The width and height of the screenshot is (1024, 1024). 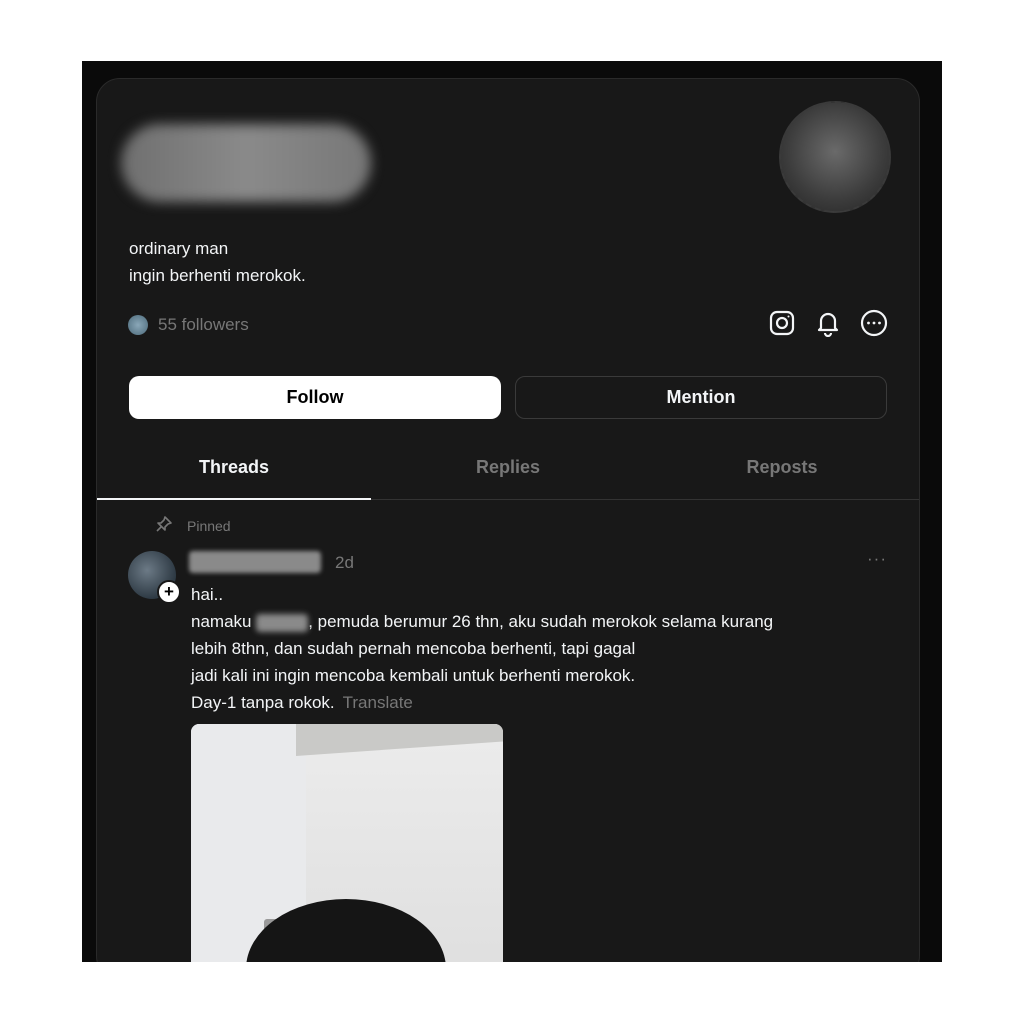 I want to click on followers-link: 55 followers, so click(x=188, y=325).